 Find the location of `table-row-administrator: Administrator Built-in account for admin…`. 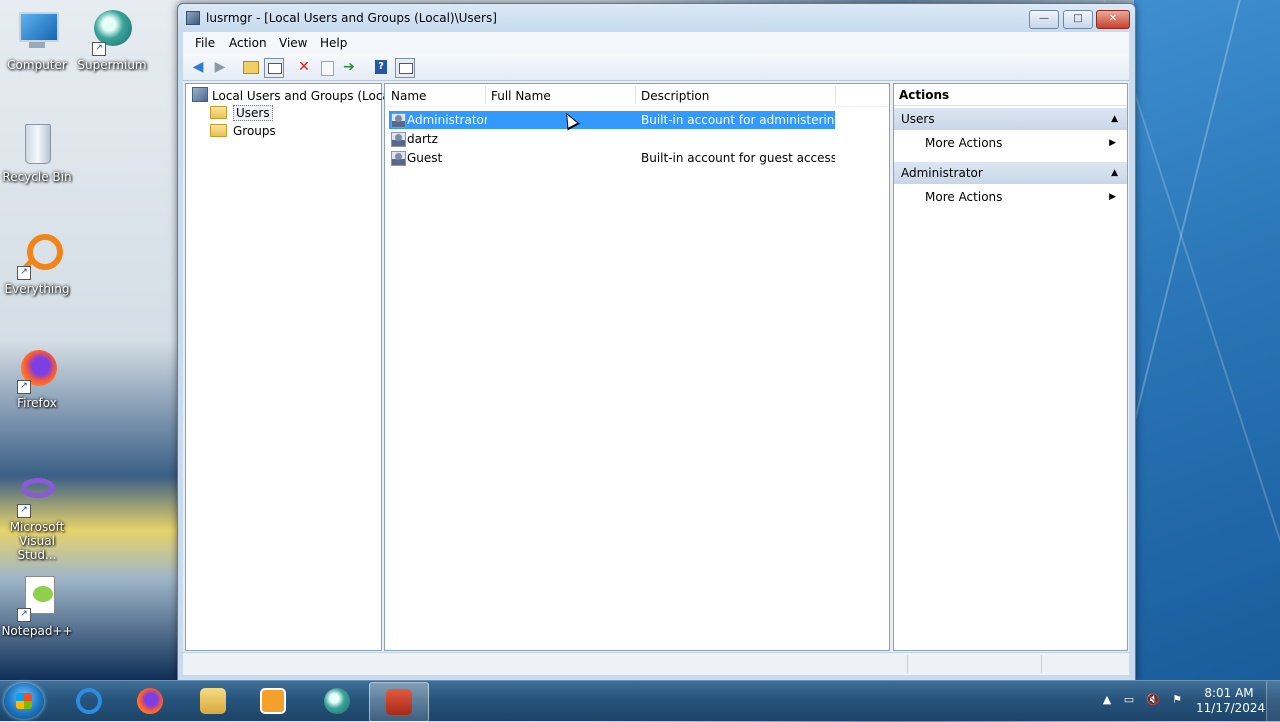

table-row-administrator: Administrator Built-in account for admin… is located at coordinates (612, 120).